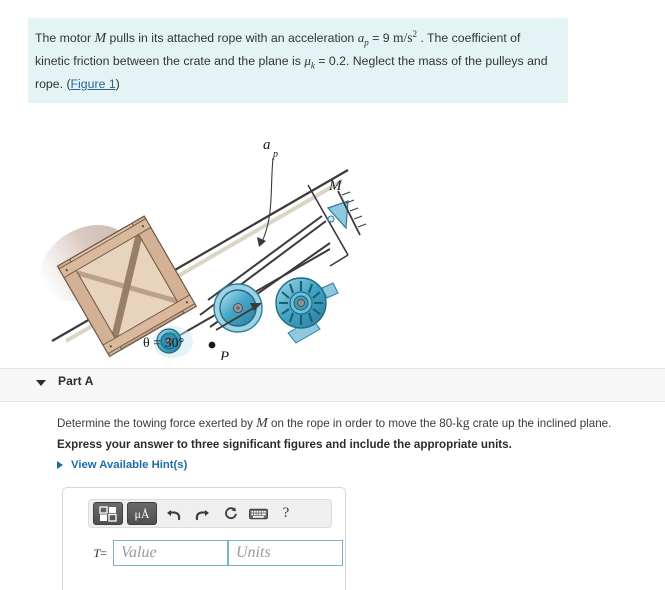 Image resolution: width=665 pixels, height=590 pixels. Describe the element at coordinates (224, 354) in the screenshot. I see `figure-label-point-p: P` at that location.